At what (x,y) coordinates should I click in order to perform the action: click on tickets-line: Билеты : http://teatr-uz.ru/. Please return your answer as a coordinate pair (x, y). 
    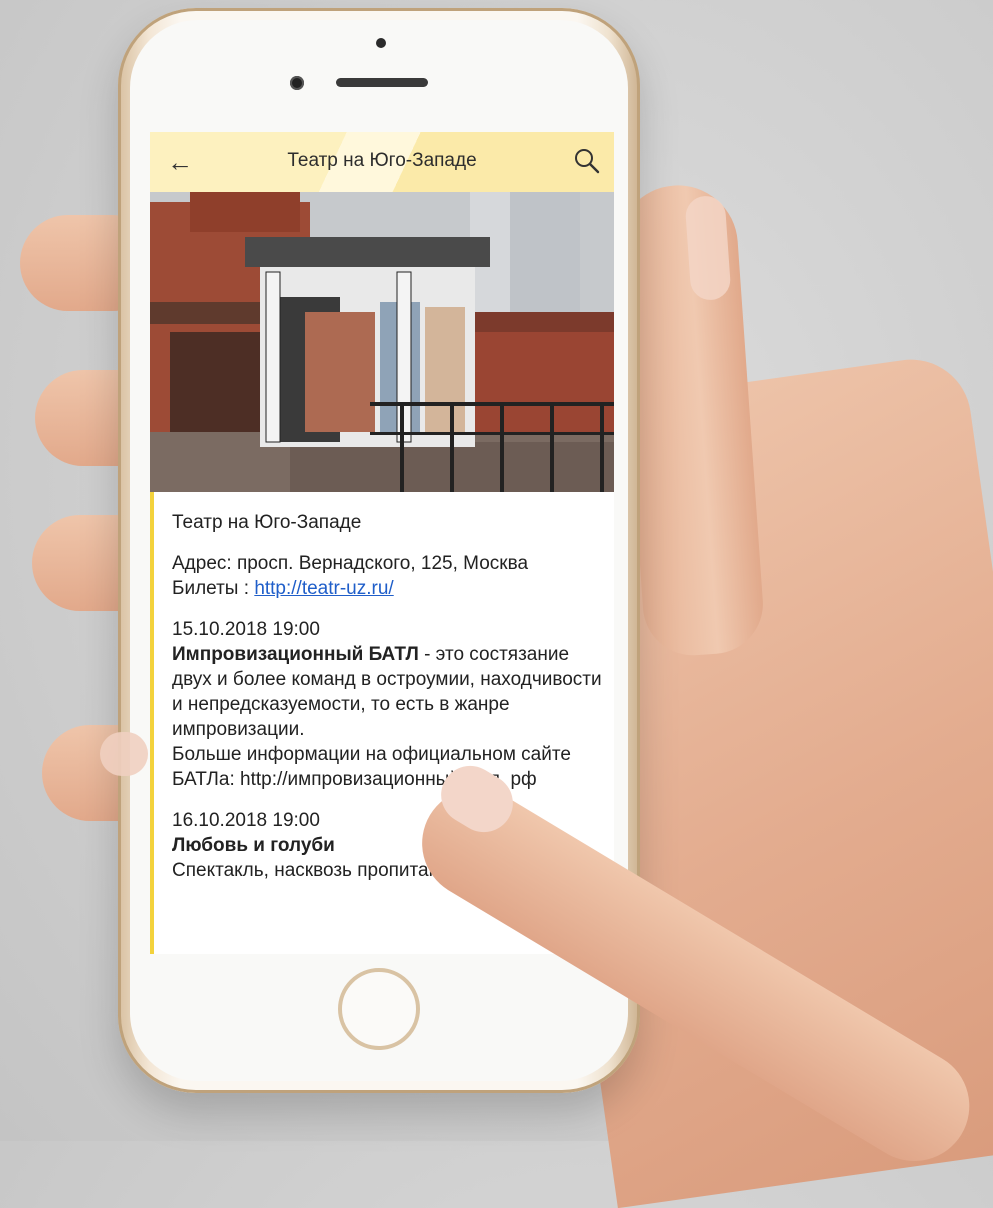
    Looking at the image, I should click on (388, 588).